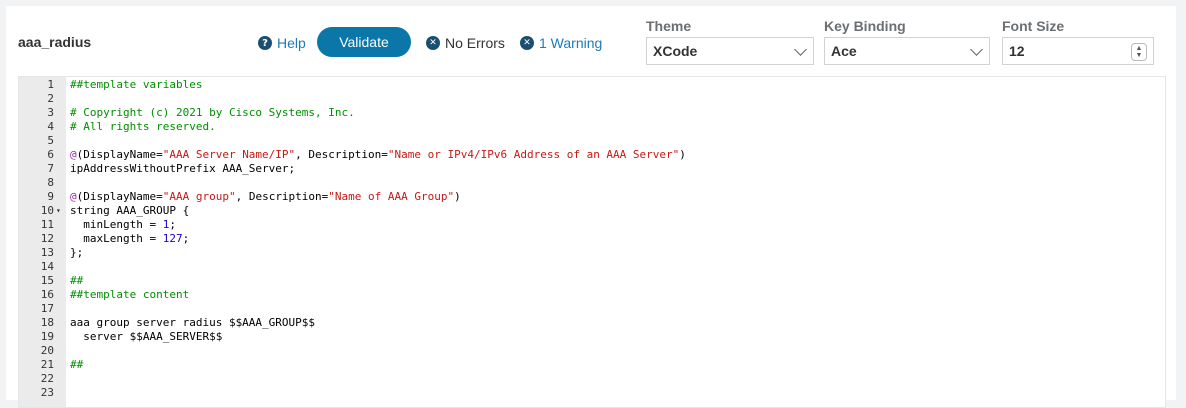 This screenshot has width=1186, height=408. I want to click on code-text: ##template content, so click(129, 295).